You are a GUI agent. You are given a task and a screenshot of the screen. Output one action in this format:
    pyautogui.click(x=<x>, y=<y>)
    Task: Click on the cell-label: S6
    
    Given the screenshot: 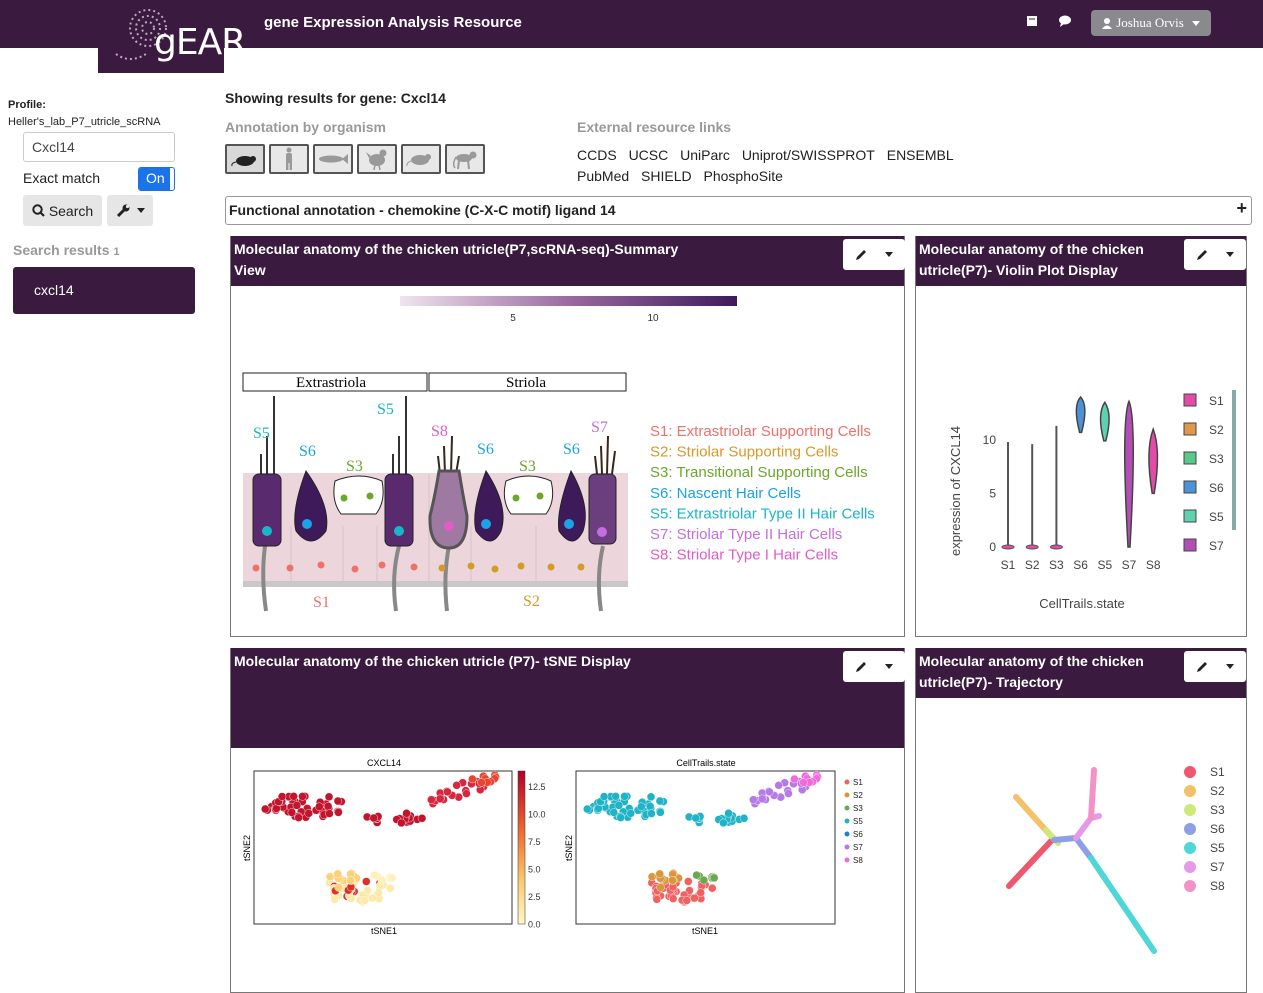 What is the action you would take?
    pyautogui.click(x=307, y=451)
    